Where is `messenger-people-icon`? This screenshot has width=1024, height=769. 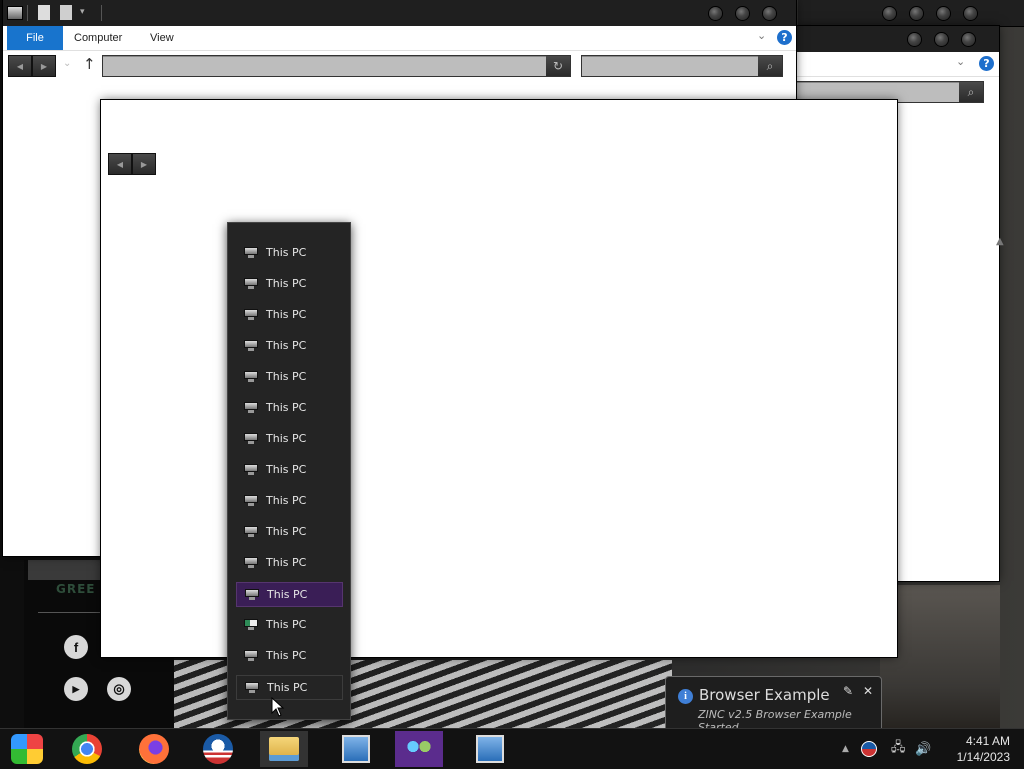 messenger-people-icon is located at coordinates (419, 749).